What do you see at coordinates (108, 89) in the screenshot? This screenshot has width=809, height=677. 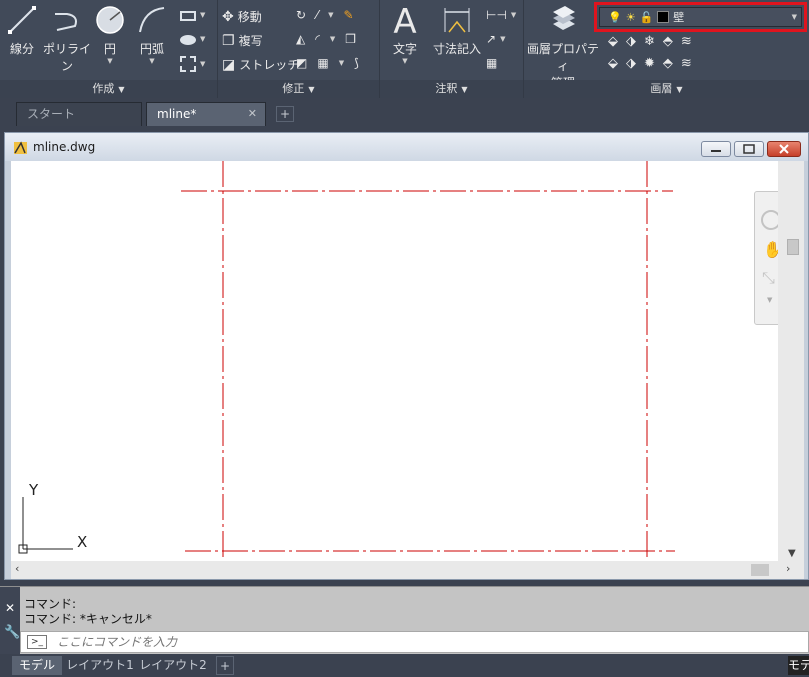 I see `draw-panel-title: 作成 ▼` at bounding box center [108, 89].